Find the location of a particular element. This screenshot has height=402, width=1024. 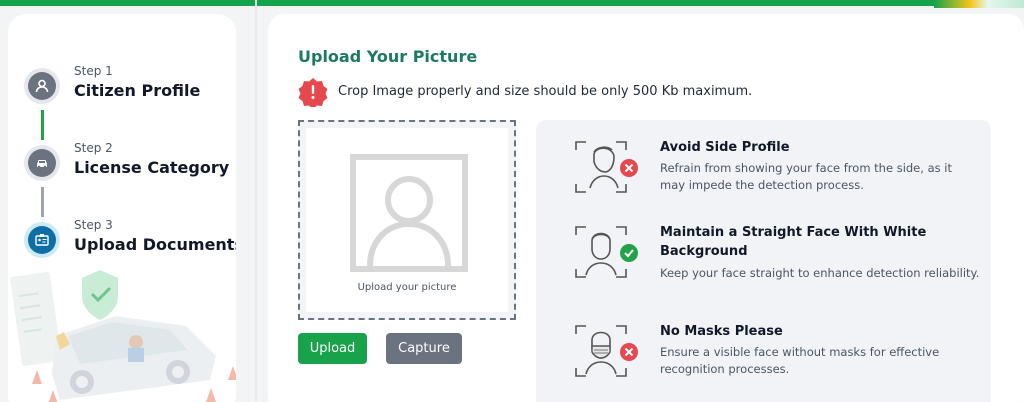

step-title: Upload Documents is located at coordinates (155, 244).